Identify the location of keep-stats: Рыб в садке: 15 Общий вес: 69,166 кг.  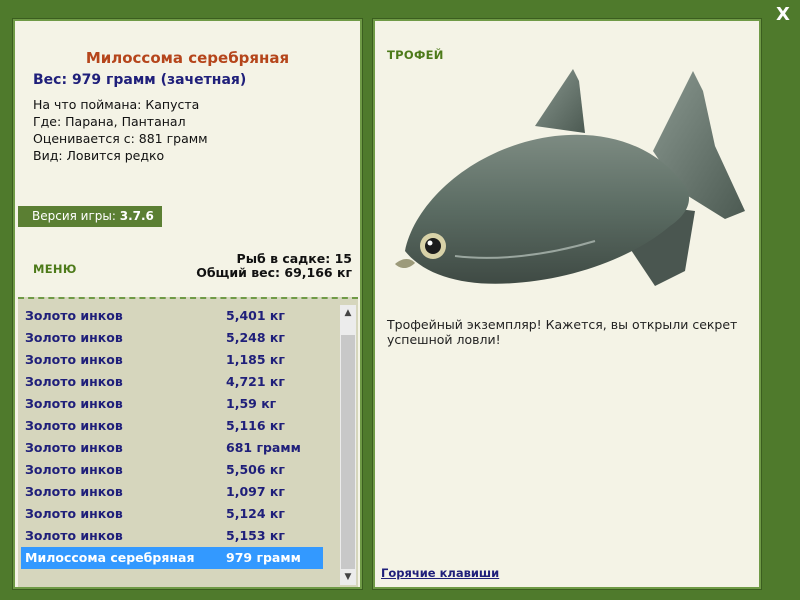
(274, 266).